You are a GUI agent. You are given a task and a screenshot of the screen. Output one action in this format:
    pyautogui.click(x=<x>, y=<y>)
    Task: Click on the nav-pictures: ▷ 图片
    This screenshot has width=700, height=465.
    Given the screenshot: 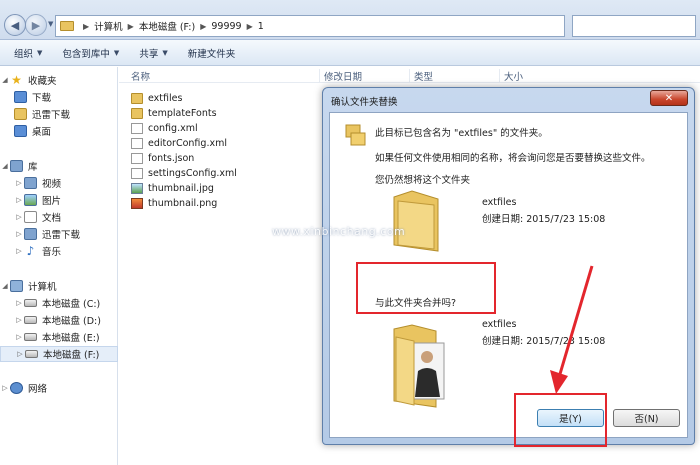 What is the action you would take?
    pyautogui.click(x=59, y=200)
    